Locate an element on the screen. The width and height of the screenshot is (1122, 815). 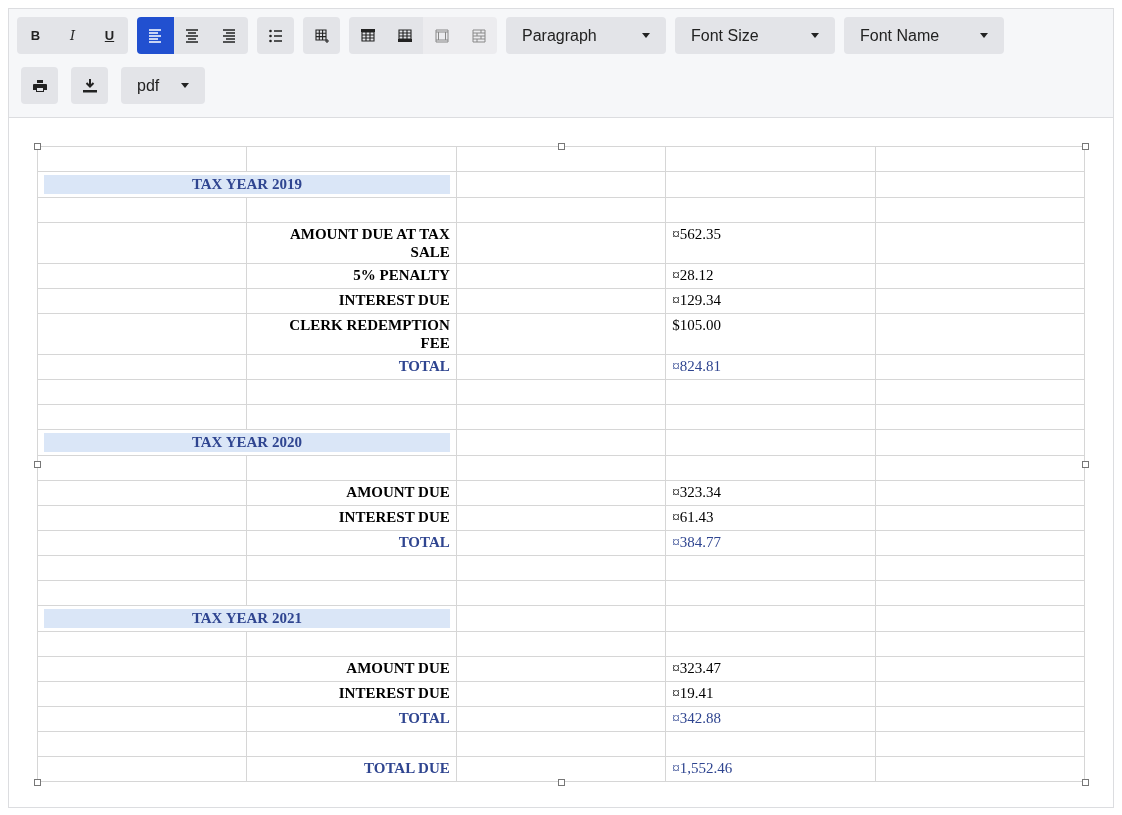
print-button is located at coordinates (39, 85).